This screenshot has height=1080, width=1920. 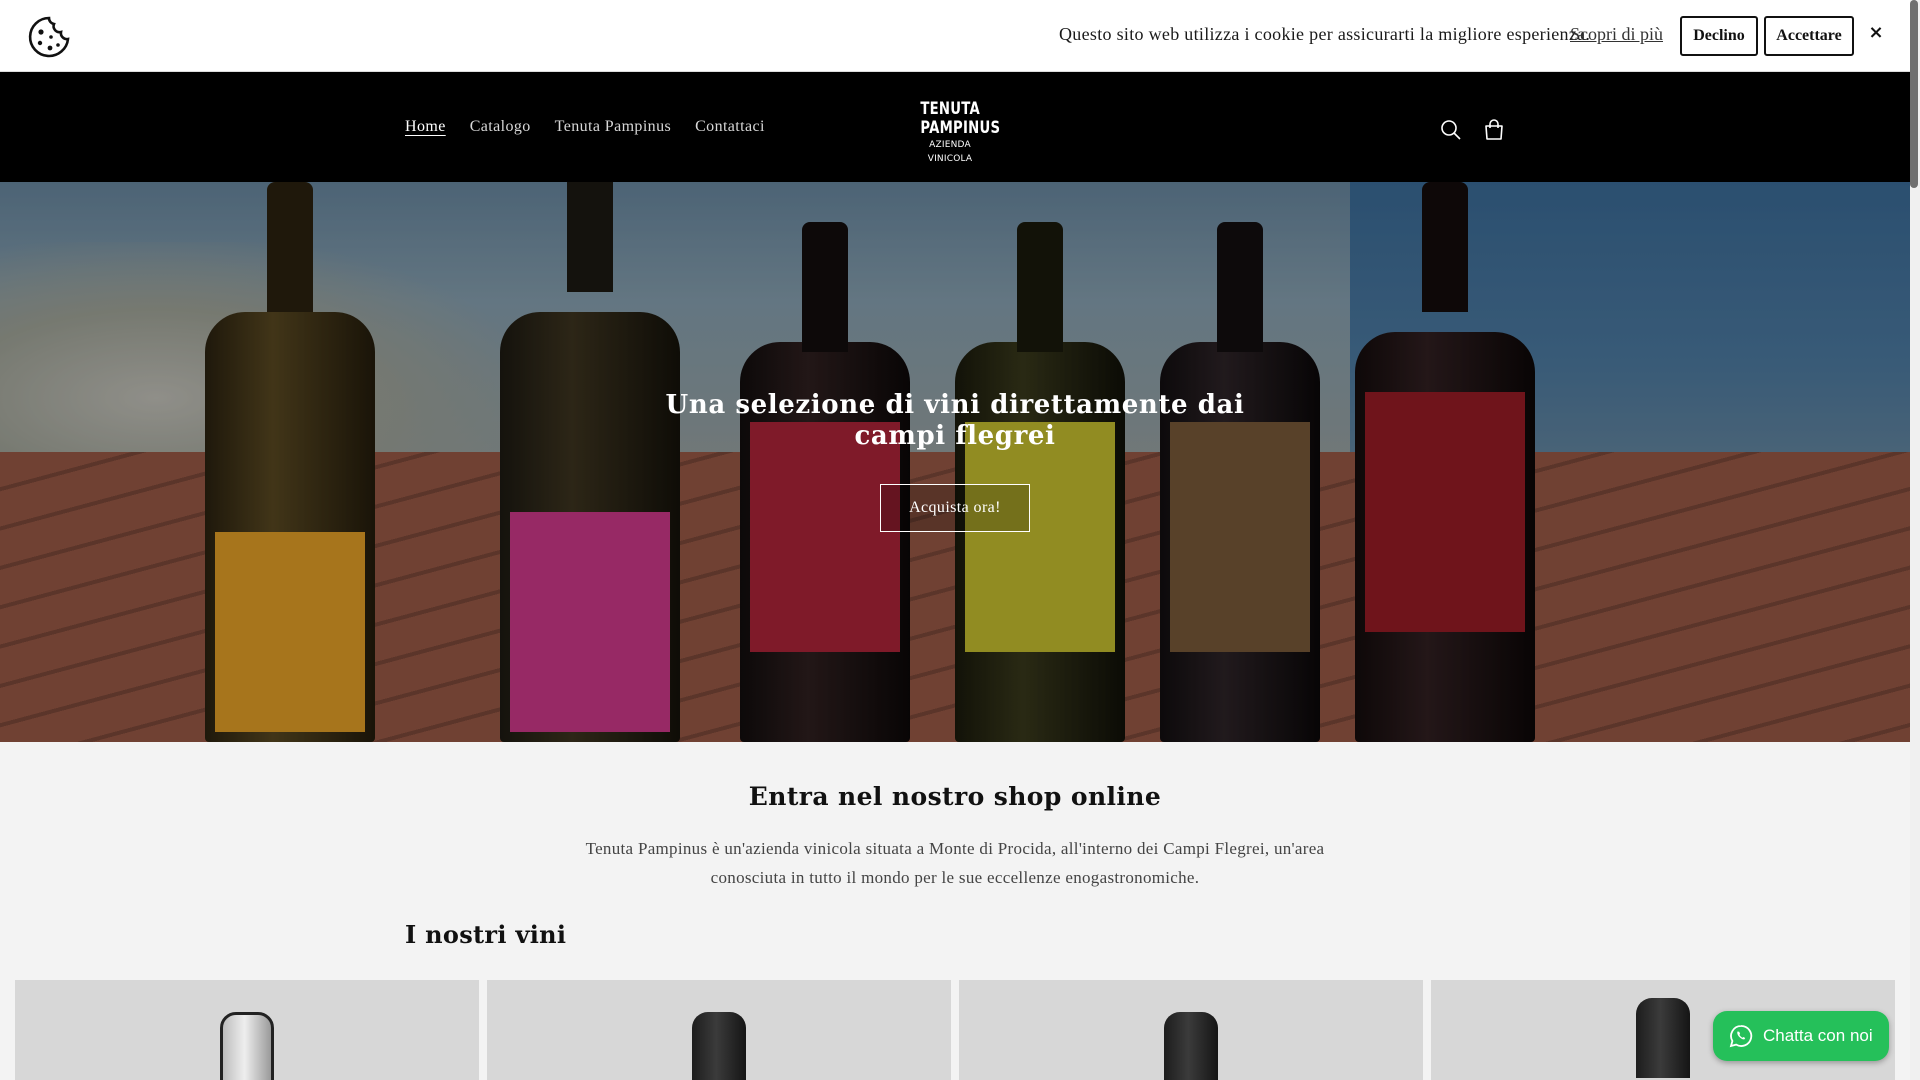 I want to click on nav-item-contattaci: Contattaci, so click(x=730, y=127).